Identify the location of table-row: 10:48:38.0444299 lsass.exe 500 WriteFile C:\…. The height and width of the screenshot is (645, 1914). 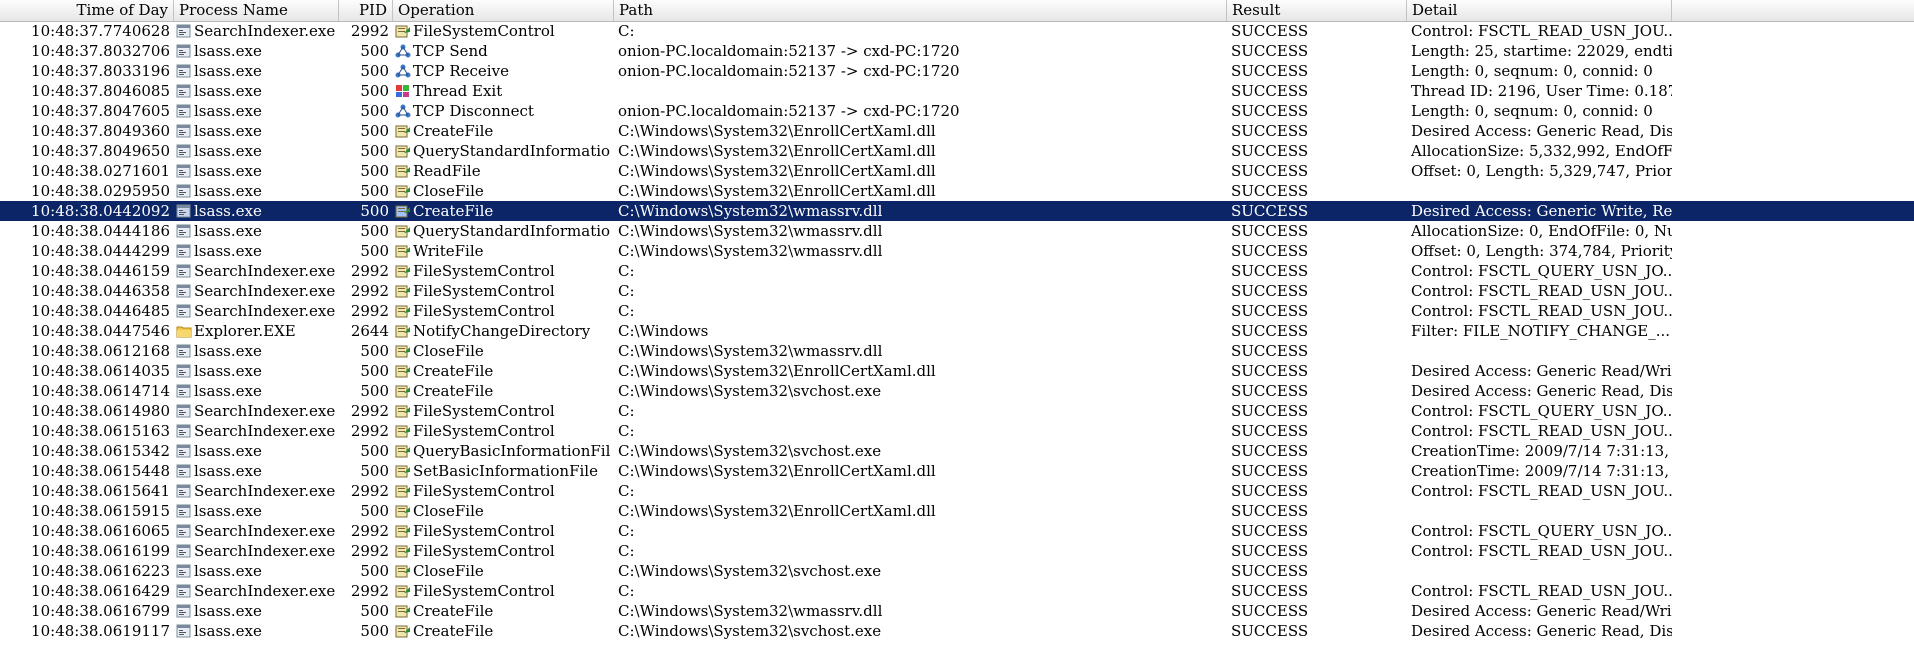
(957, 251).